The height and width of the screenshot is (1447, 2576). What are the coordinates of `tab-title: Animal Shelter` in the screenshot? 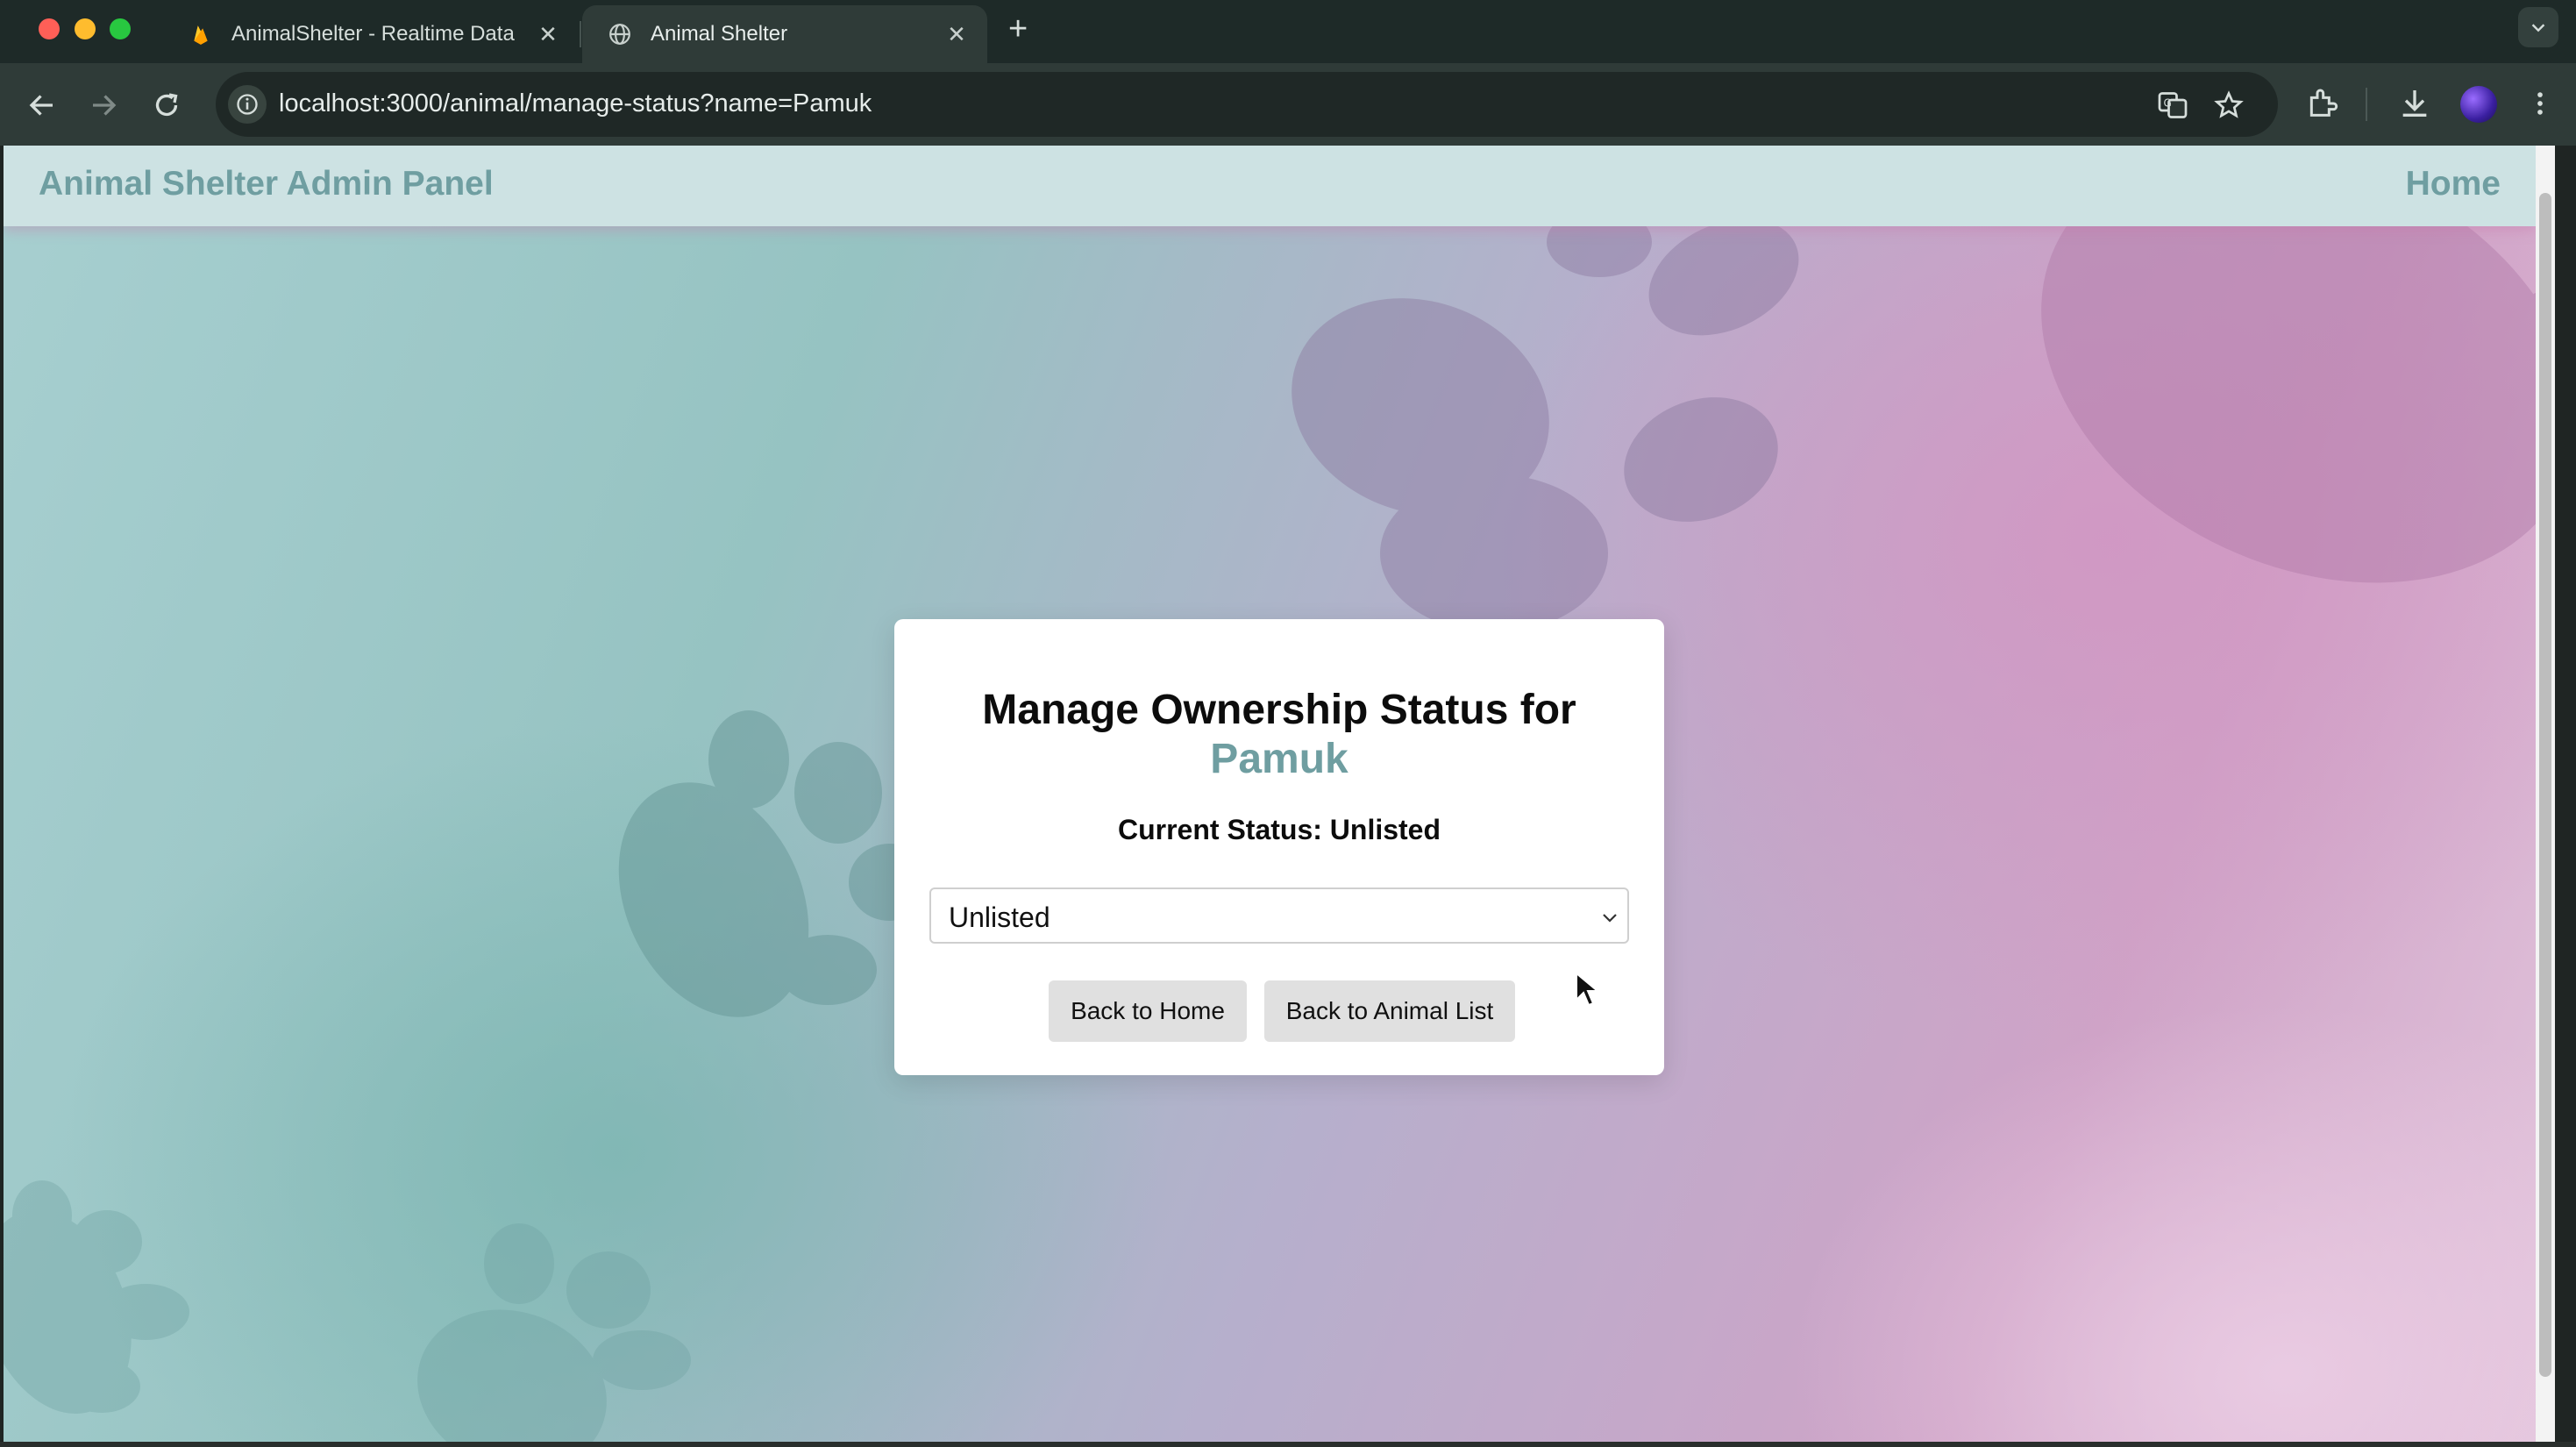 It's located at (719, 34).